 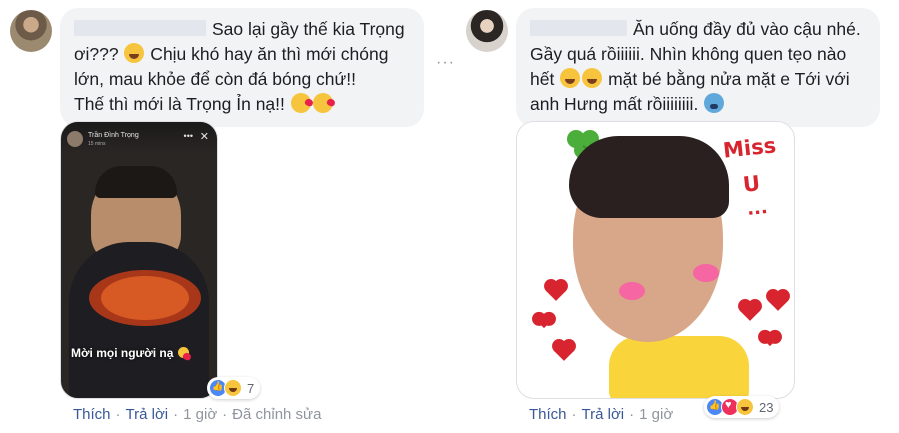 I want to click on story-caption: Mời mọi người nạ, so click(x=130, y=353).